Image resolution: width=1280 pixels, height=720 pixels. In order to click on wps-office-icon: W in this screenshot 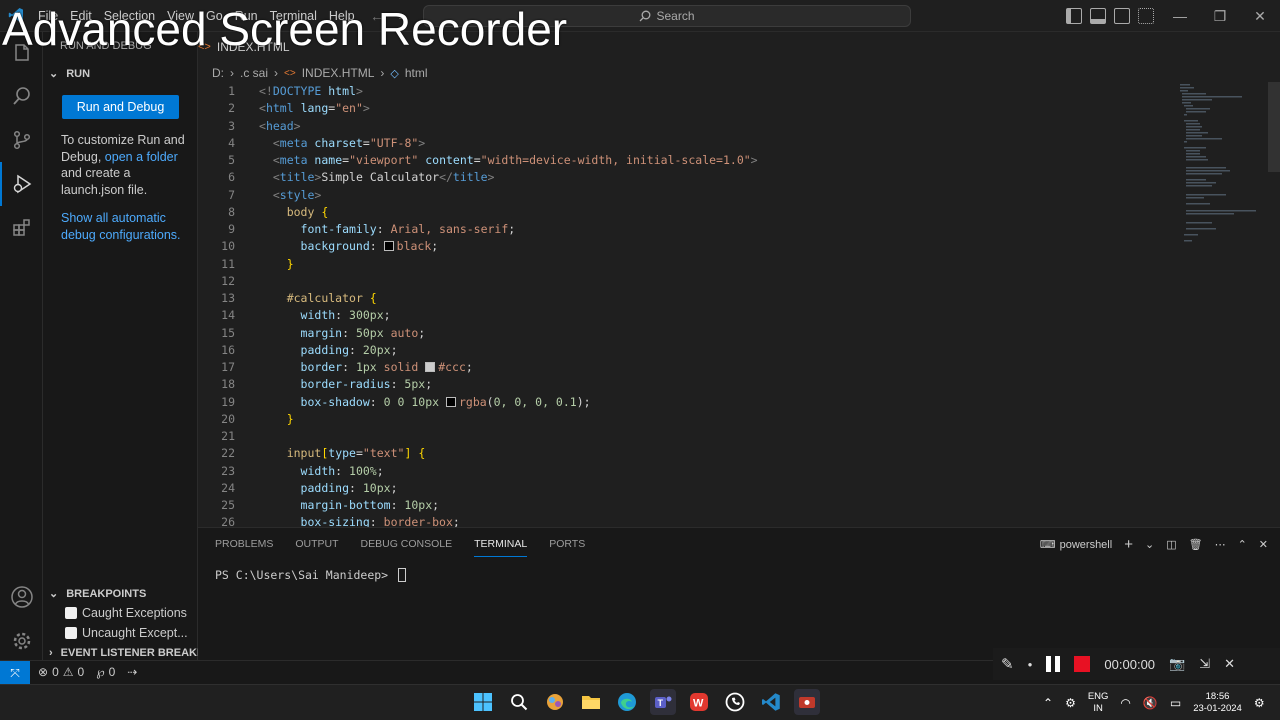, I will do `click(699, 702)`.